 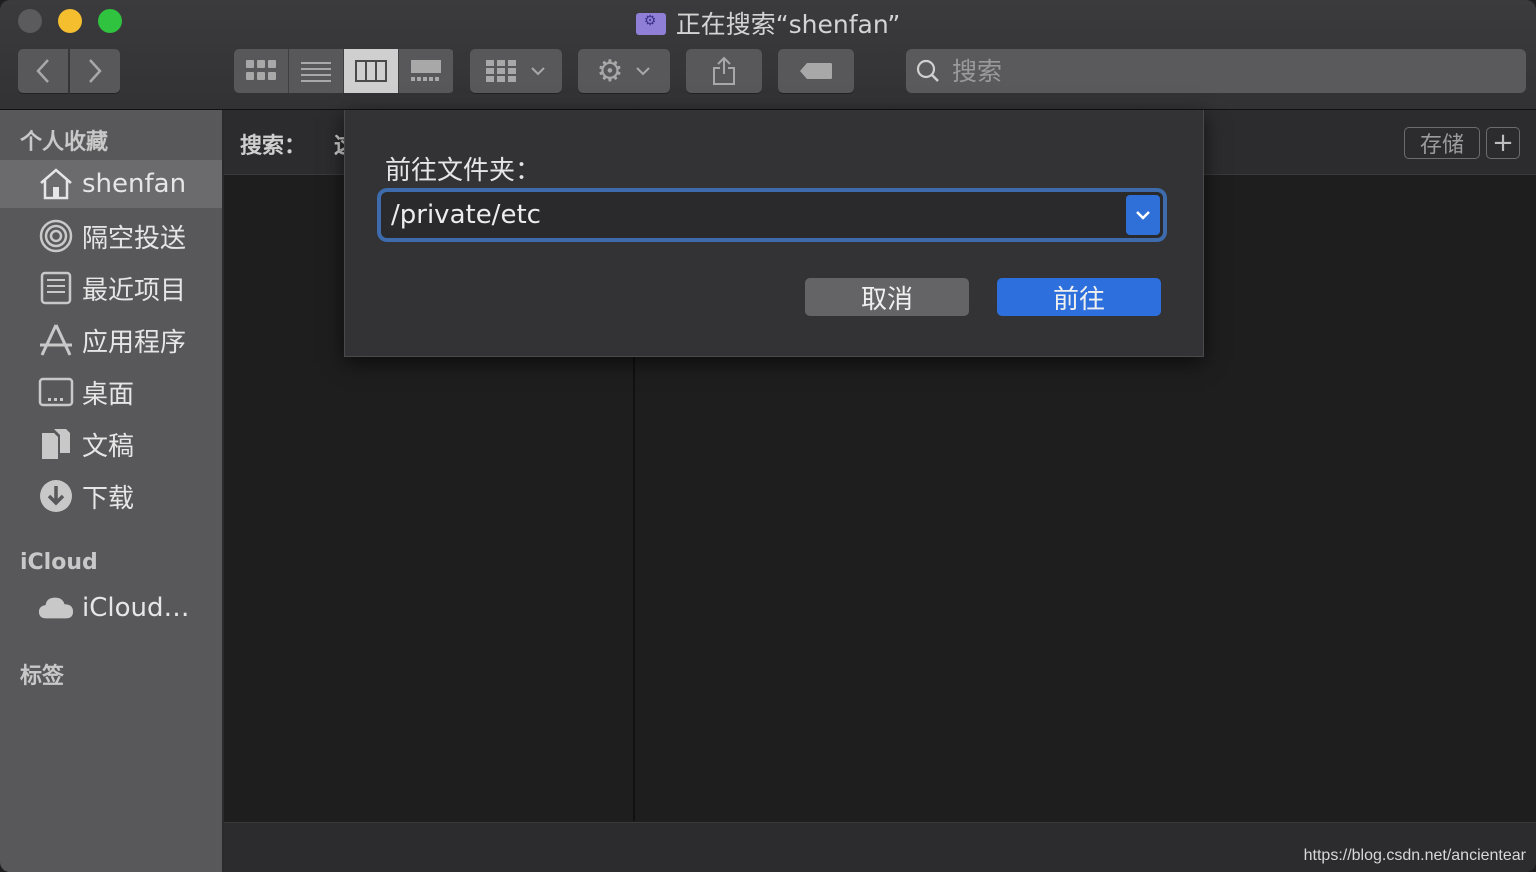 I want to click on share-icon, so click(x=724, y=70).